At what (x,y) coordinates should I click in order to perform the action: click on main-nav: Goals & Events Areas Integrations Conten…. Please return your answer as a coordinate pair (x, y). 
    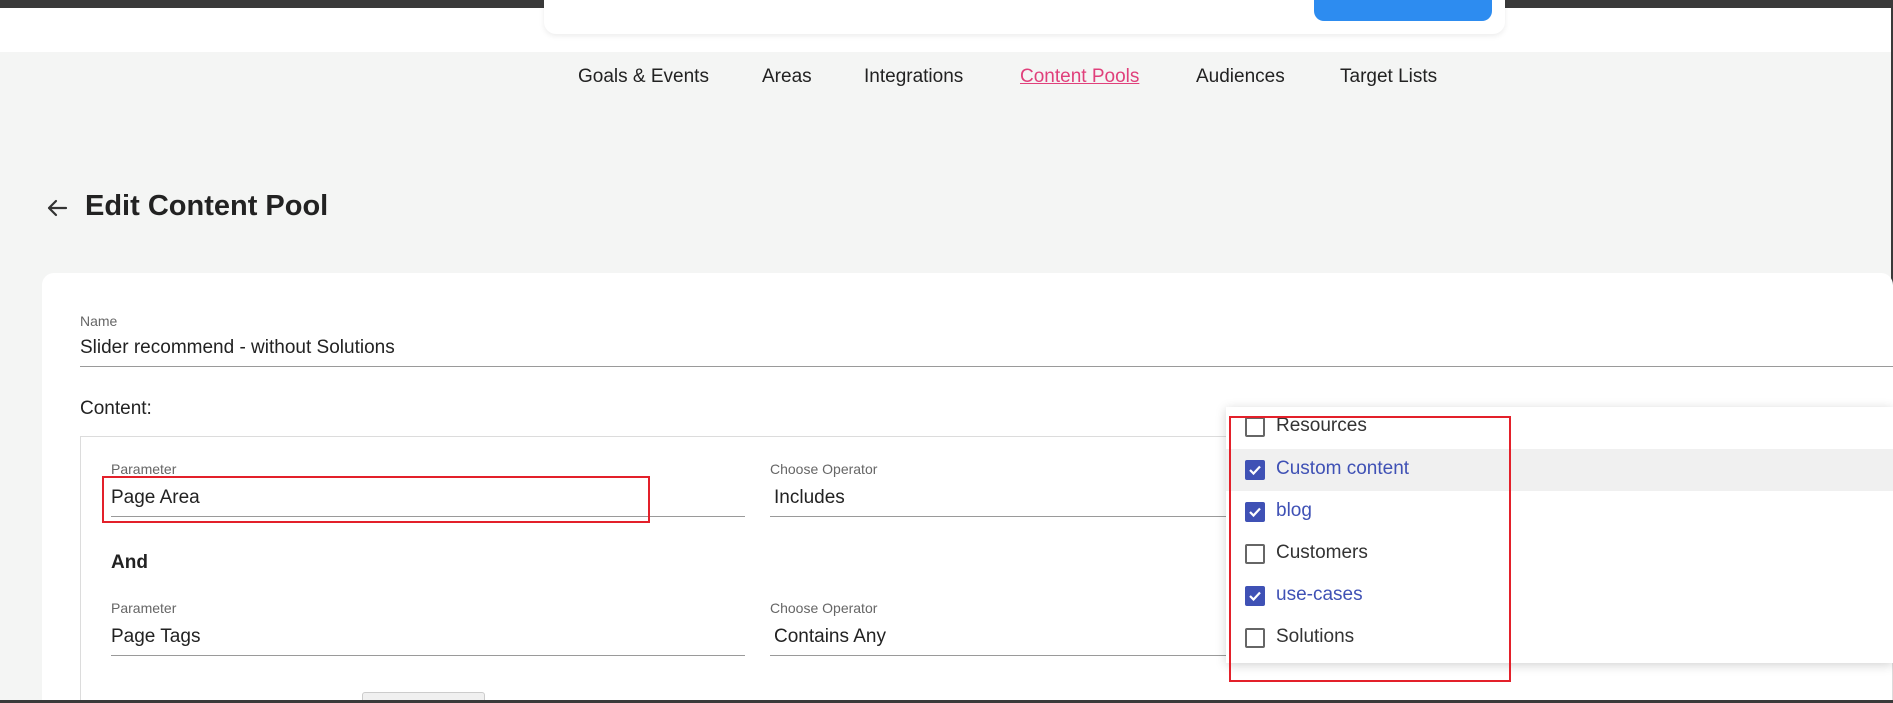
    Looking at the image, I should click on (945, 79).